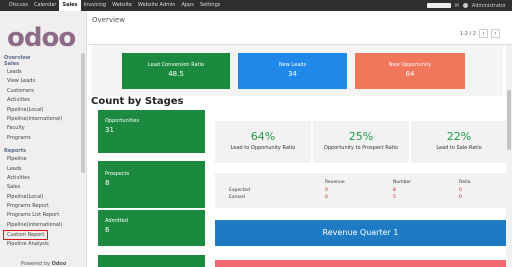 Image resolution: width=512 pixels, height=267 pixels. What do you see at coordinates (465, 182) in the screenshot?
I see `column-header-ratio: Ratio` at bounding box center [465, 182].